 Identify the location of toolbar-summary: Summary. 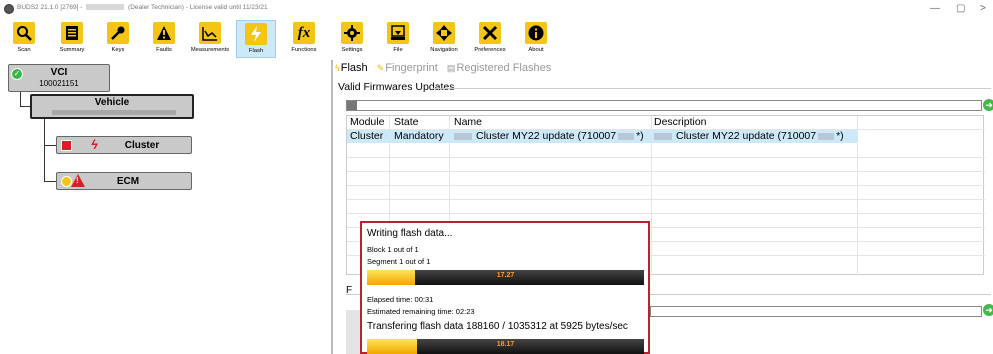
(72, 39).